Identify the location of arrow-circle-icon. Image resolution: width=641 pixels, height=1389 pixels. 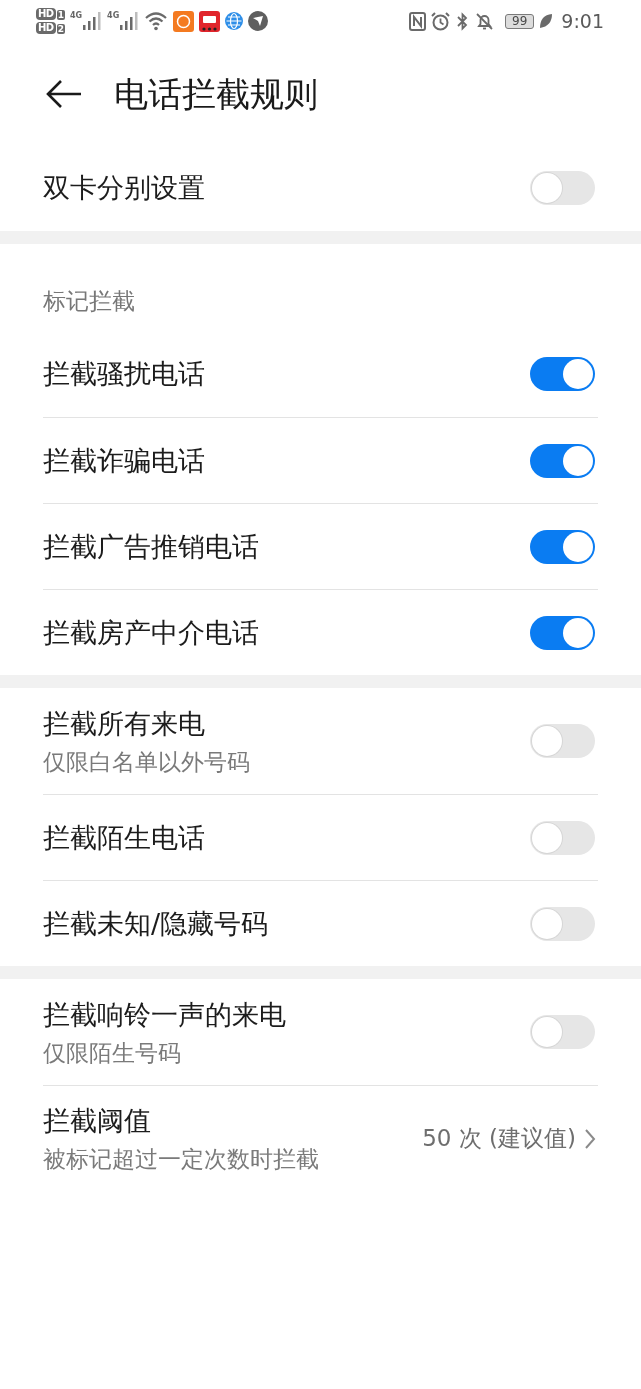
(258, 21).